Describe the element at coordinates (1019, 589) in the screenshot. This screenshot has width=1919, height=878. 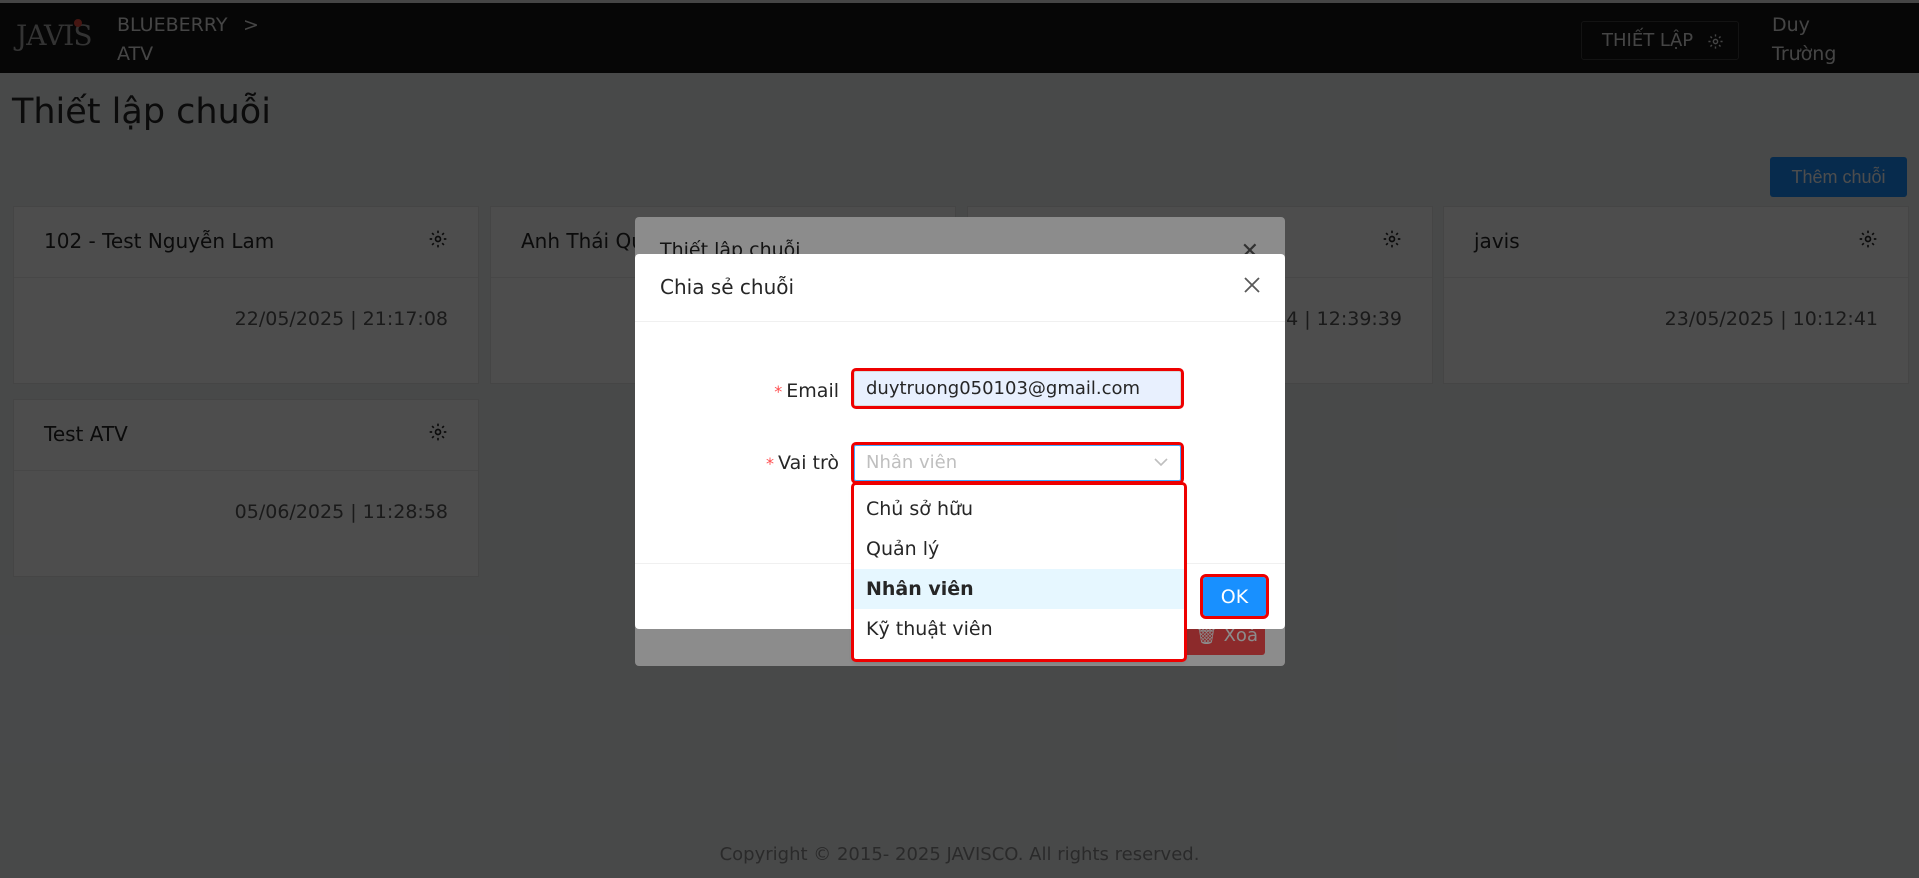
I see `role-option-staff: Nhân viên` at that location.